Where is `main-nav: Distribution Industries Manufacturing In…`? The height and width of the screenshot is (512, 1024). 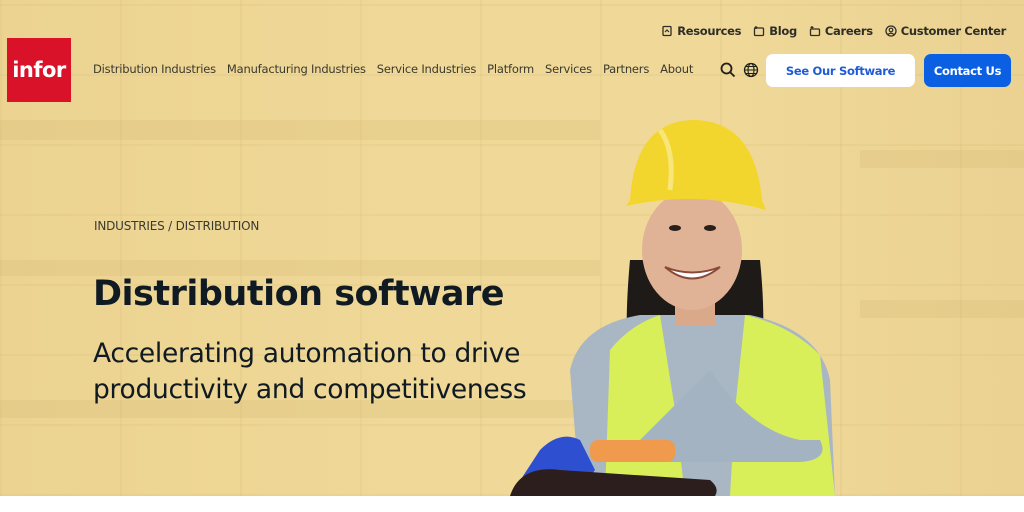
main-nav: Distribution Industries Manufacturing In… is located at coordinates (393, 69).